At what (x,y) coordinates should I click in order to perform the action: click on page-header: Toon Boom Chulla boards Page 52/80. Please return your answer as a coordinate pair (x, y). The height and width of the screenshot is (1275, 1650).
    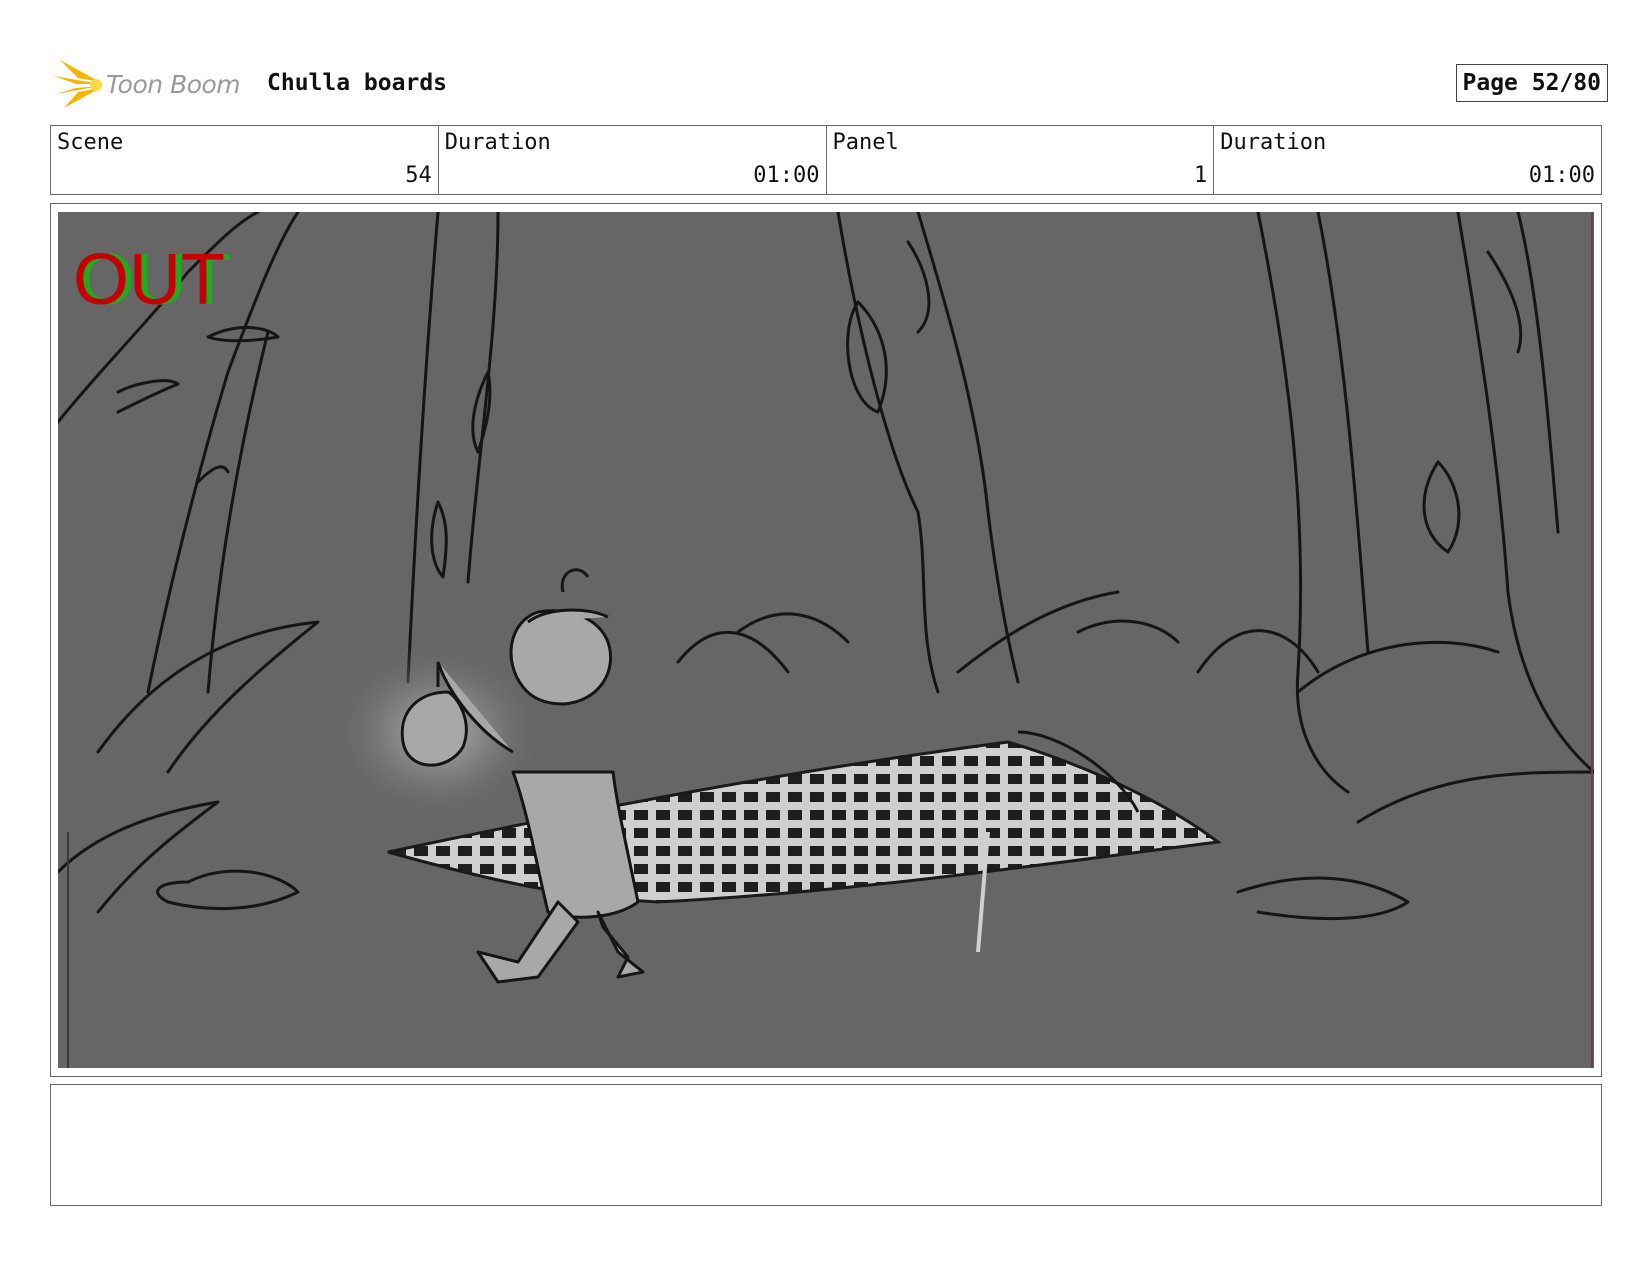
    Looking at the image, I should click on (830, 84).